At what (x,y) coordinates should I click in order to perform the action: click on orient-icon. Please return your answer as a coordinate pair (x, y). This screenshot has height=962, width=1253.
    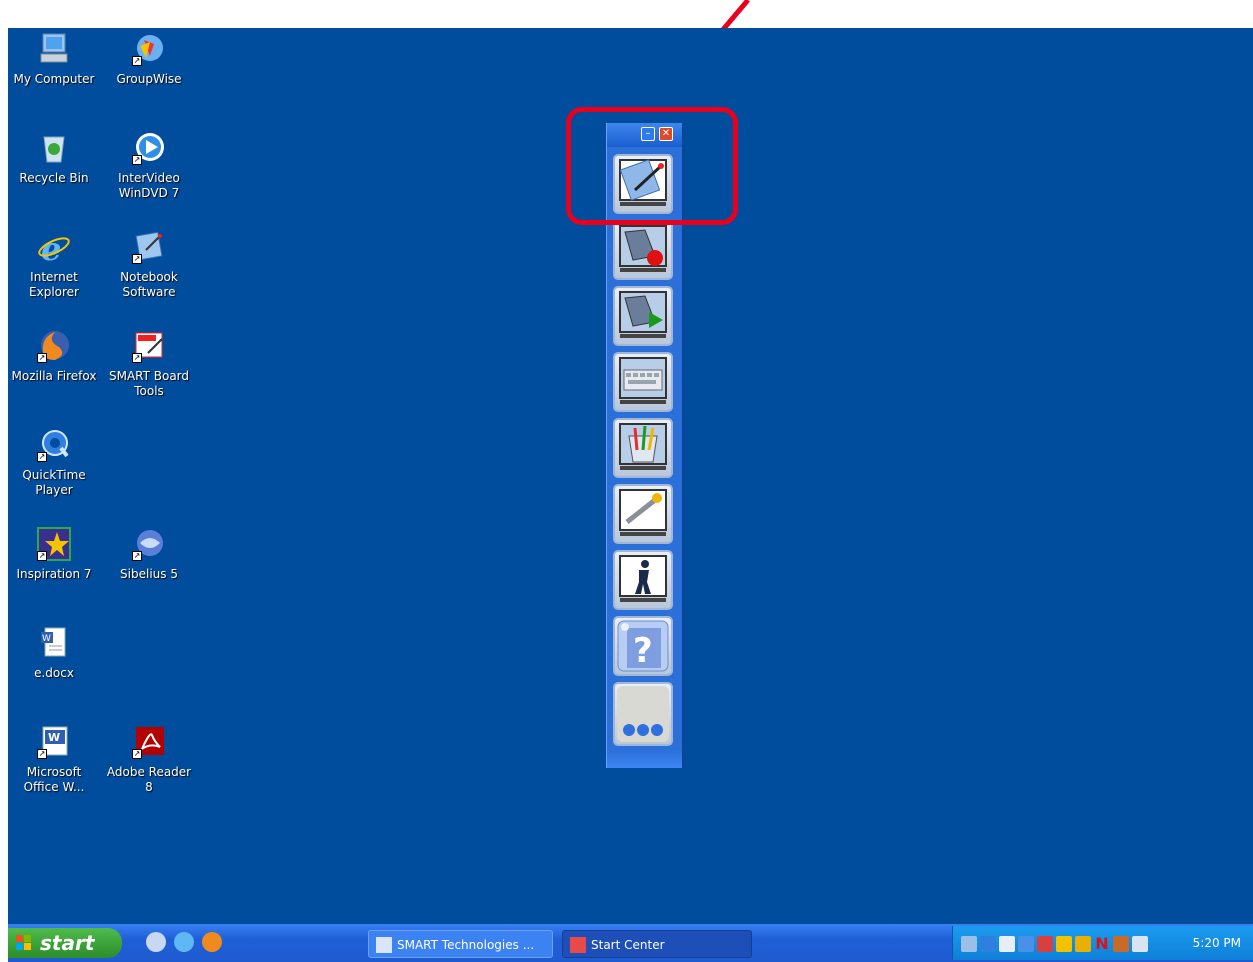
    Looking at the image, I should click on (643, 578).